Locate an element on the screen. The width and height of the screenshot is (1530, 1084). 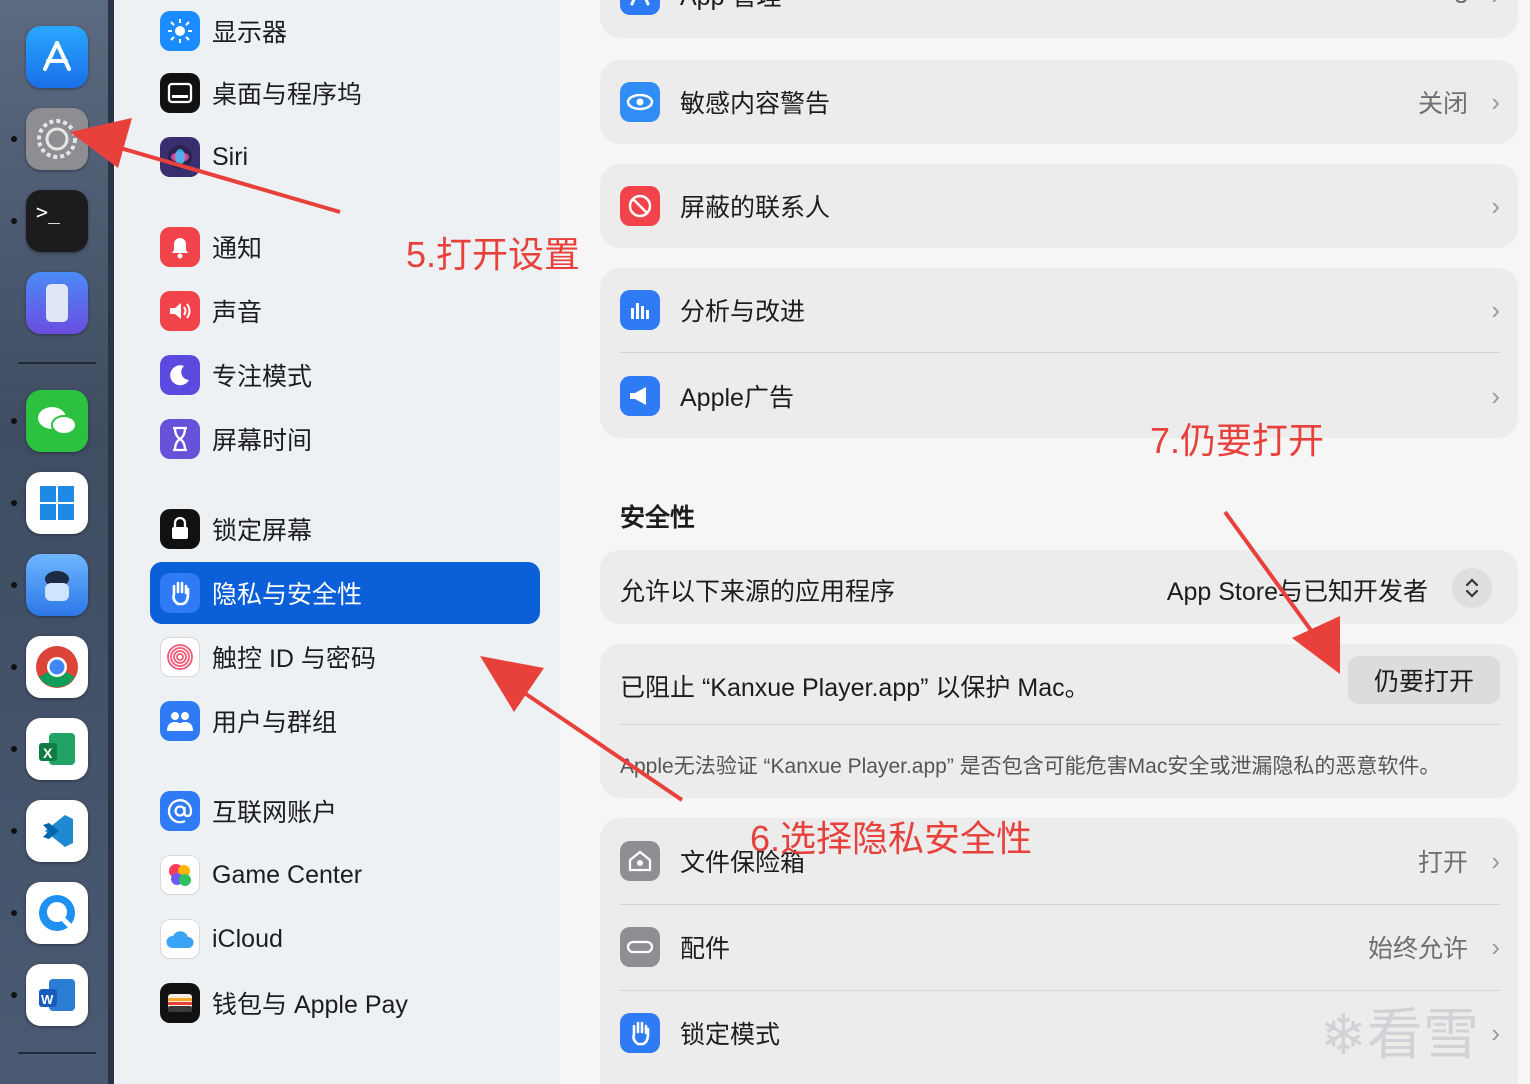
arrow-step6 is located at coordinates (582, 729).